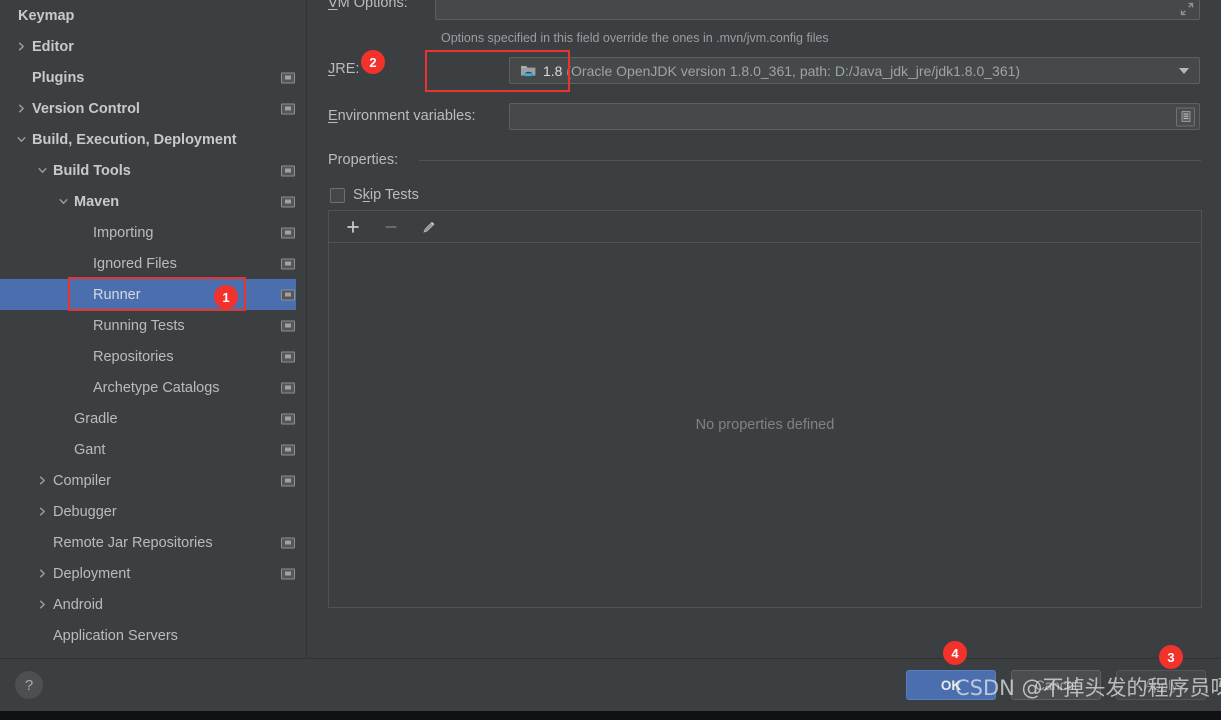 The image size is (1221, 720). I want to click on sidebar-item-label: Importing, so click(123, 232).